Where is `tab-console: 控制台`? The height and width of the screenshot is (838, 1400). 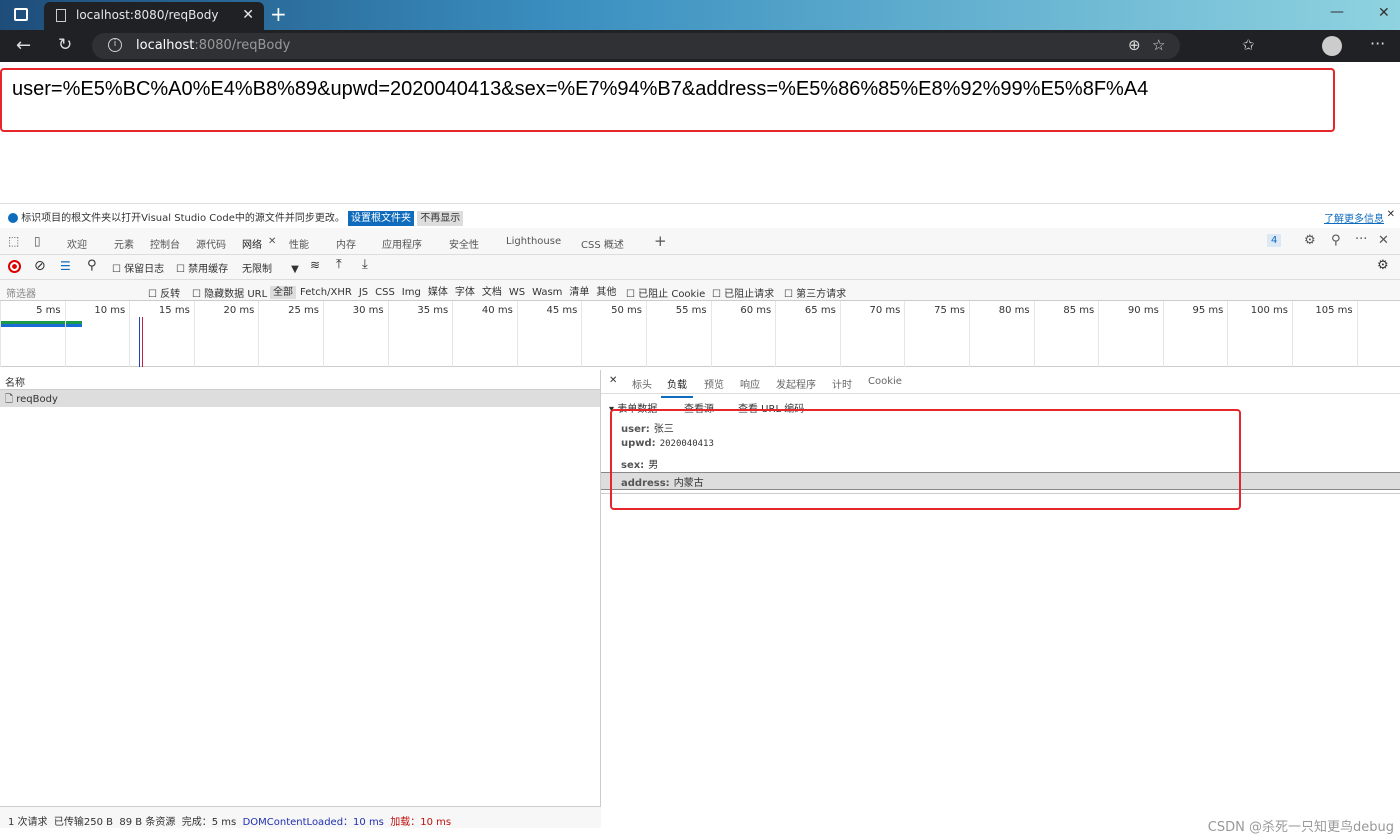 tab-console: 控制台 is located at coordinates (165, 243).